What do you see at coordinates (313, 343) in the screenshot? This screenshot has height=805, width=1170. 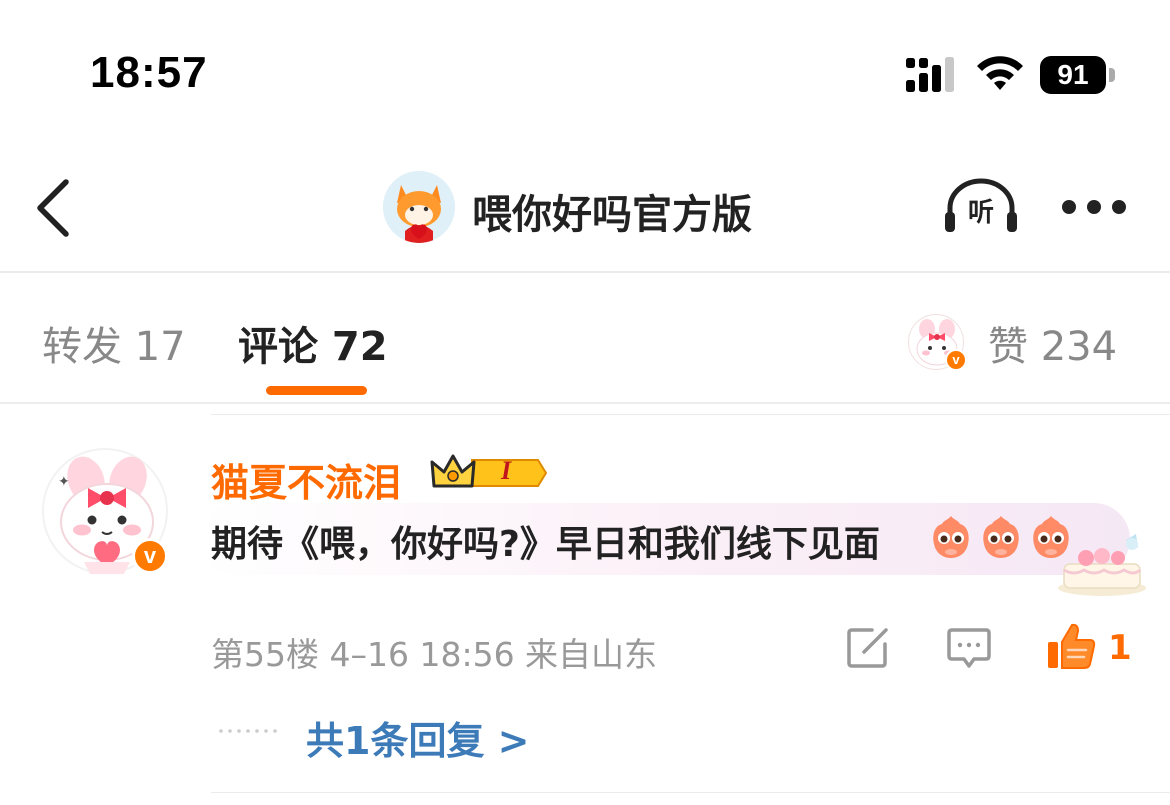 I see `tab-comment: 评论 72` at bounding box center [313, 343].